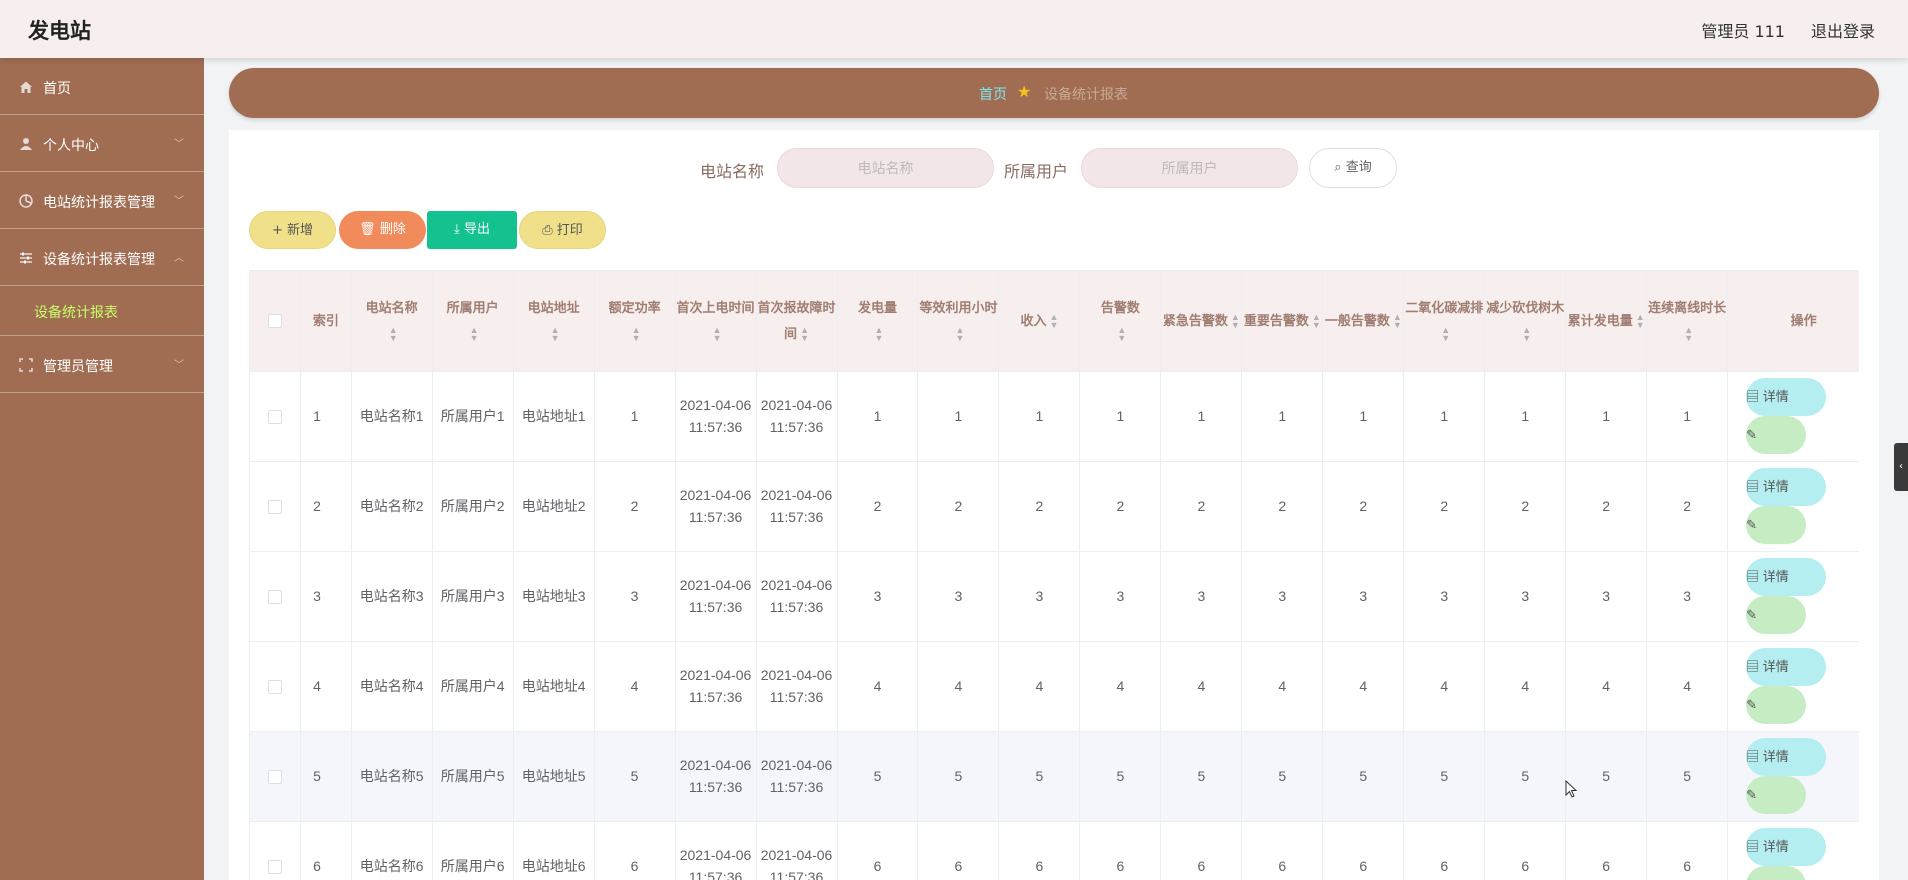 Image resolution: width=1908 pixels, height=880 pixels. Describe the element at coordinates (958, 321) in the screenshot. I see `column-header: 等效利用小时 ▲ ▼` at that location.